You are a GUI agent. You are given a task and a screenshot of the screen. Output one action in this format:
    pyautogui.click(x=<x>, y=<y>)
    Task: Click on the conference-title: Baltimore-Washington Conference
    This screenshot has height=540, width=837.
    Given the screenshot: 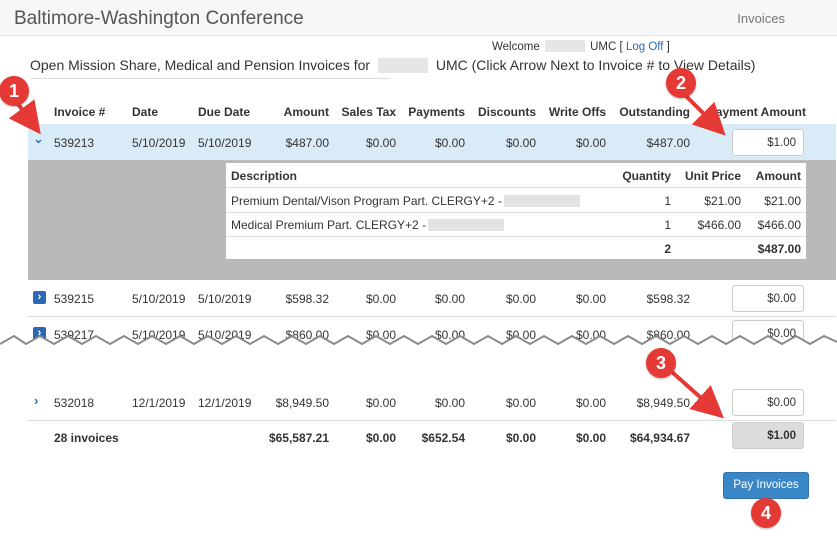 What is the action you would take?
    pyautogui.click(x=159, y=18)
    